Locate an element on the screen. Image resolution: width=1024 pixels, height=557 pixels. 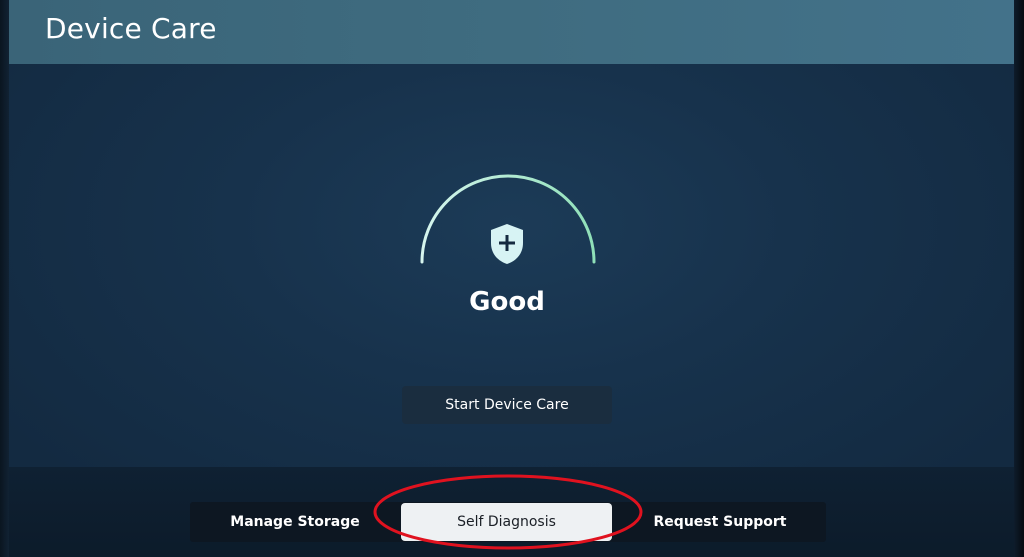
shield-plus-icon is located at coordinates (507, 244).